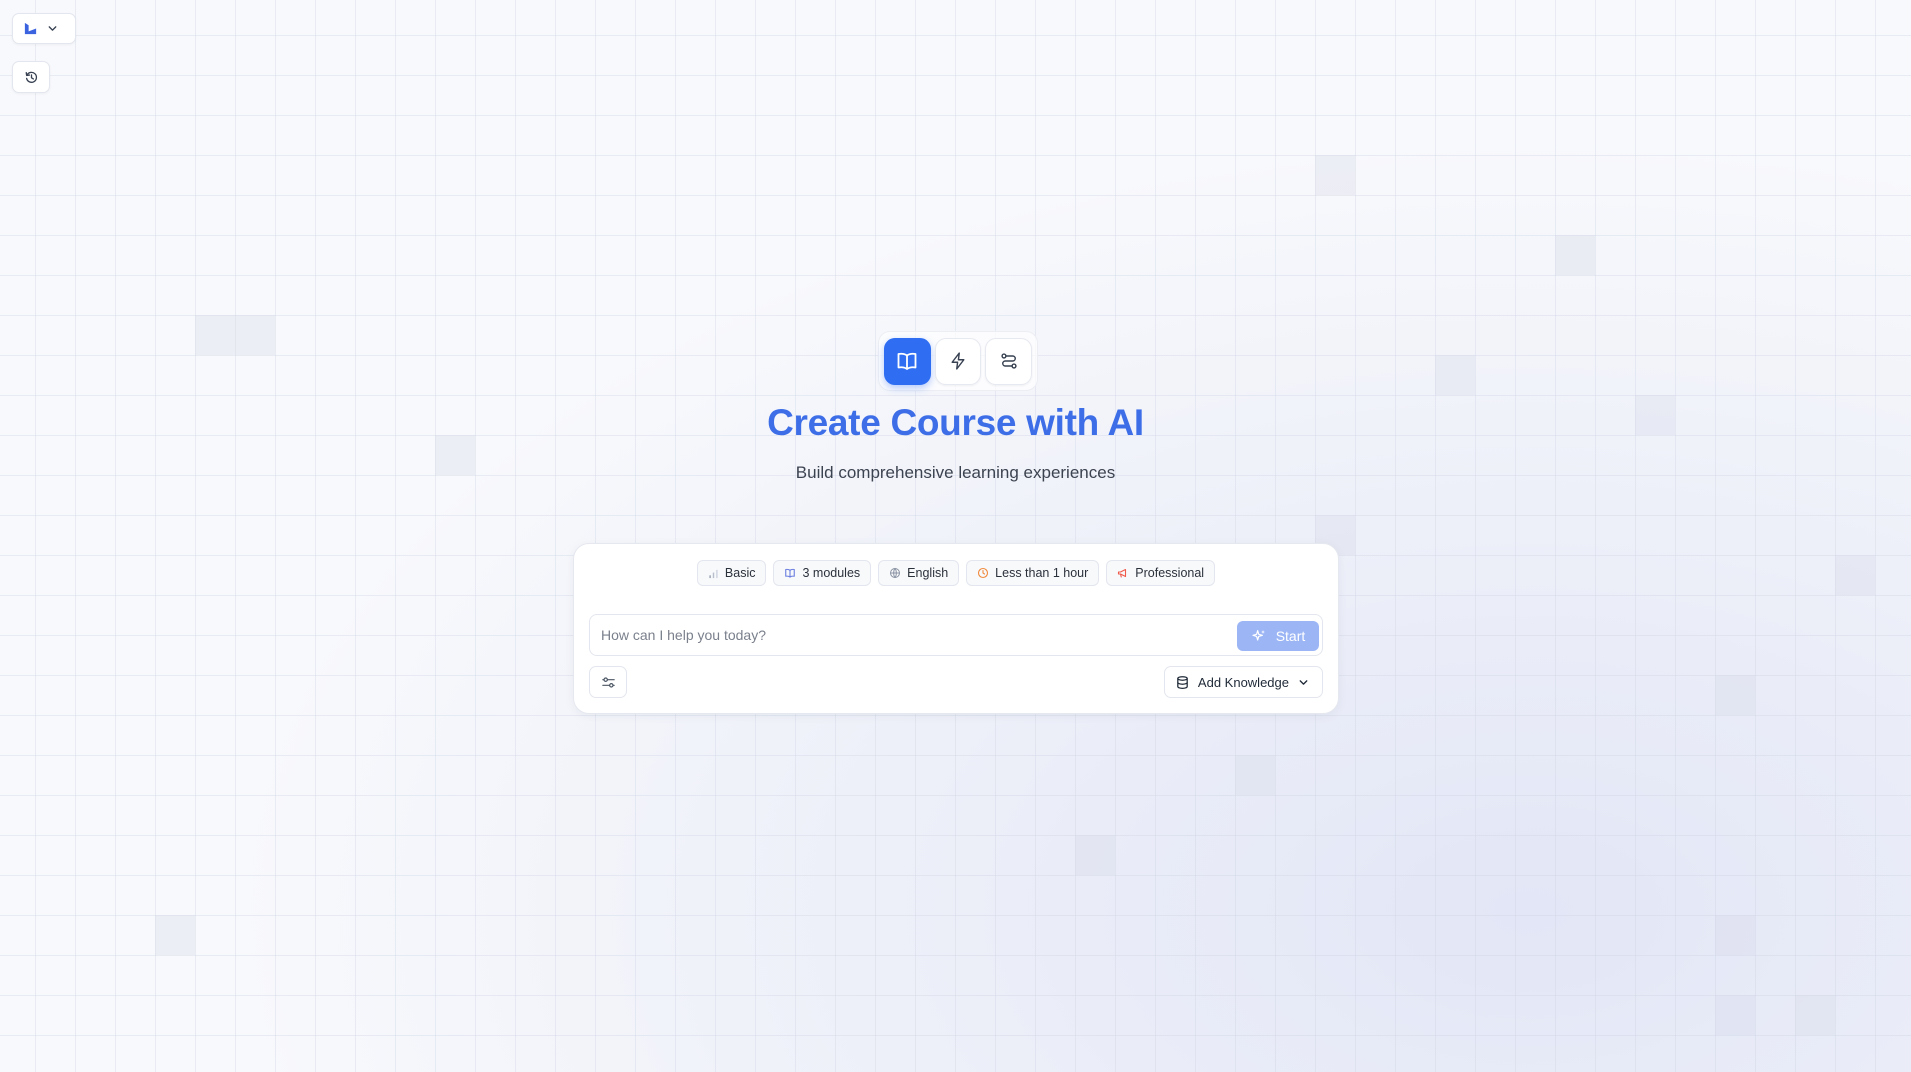  I want to click on mode-switcher, so click(958, 361).